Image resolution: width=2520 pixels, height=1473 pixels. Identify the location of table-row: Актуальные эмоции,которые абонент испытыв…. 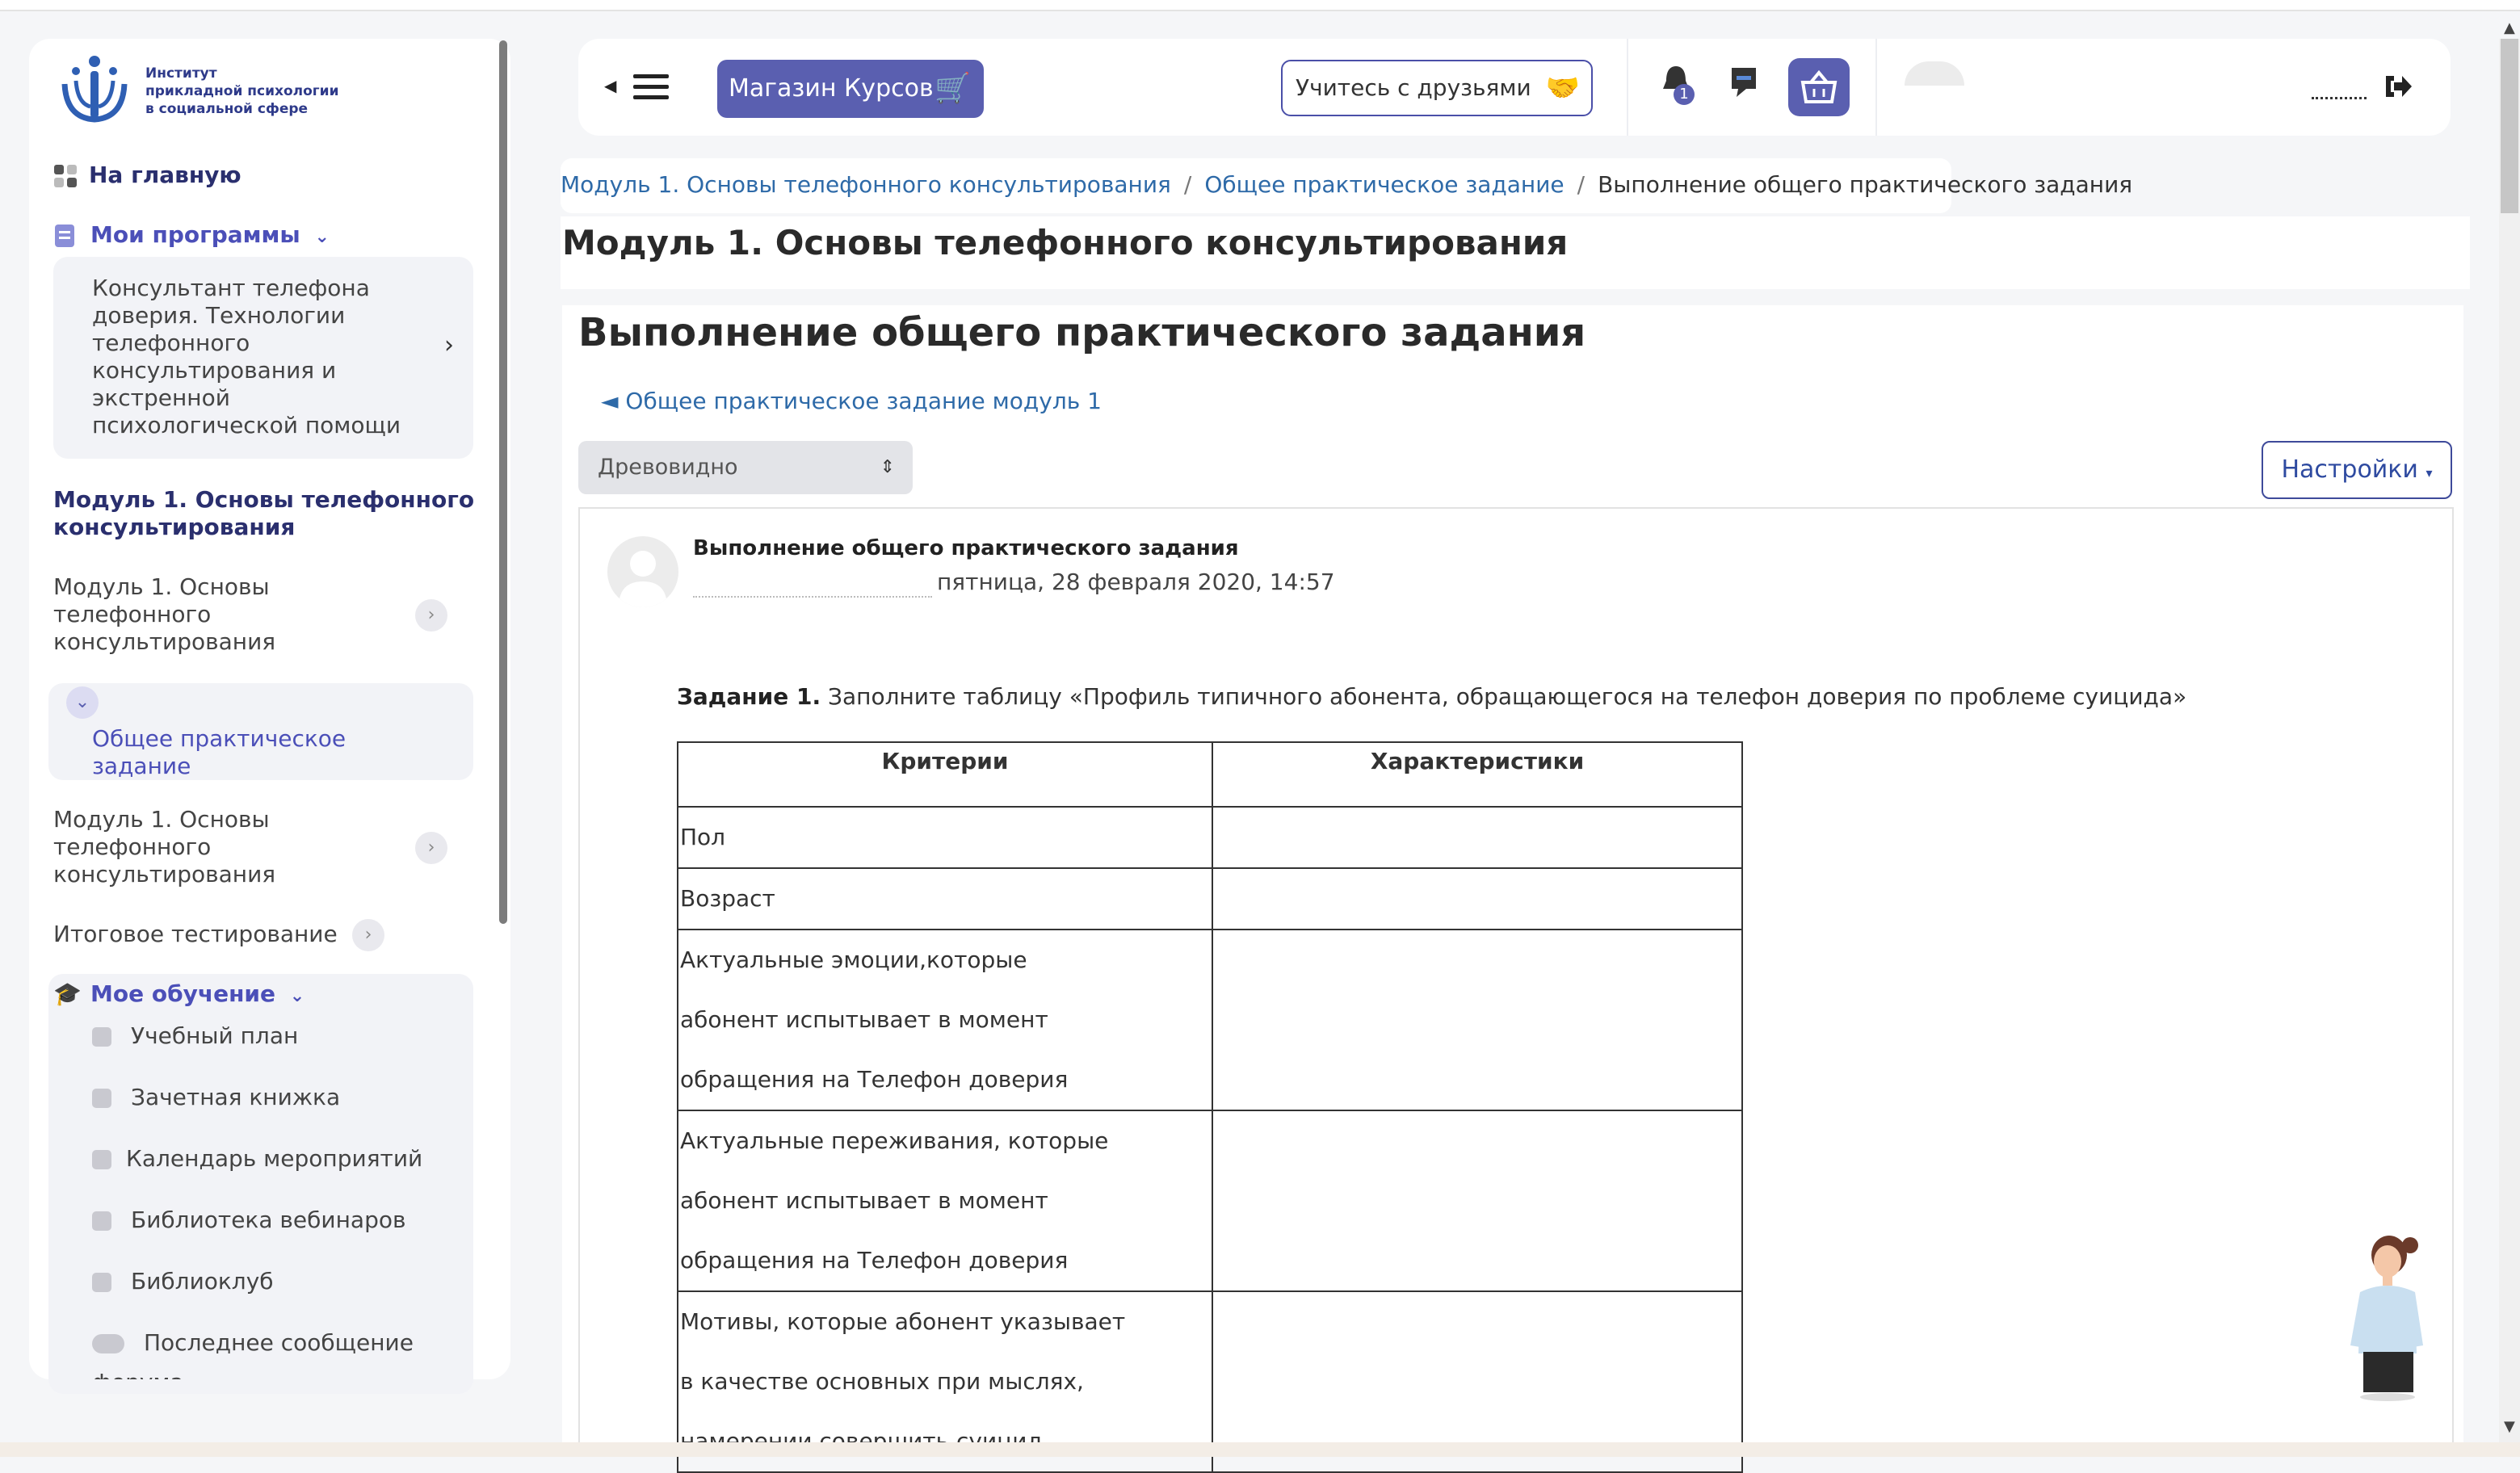
(1210, 1020).